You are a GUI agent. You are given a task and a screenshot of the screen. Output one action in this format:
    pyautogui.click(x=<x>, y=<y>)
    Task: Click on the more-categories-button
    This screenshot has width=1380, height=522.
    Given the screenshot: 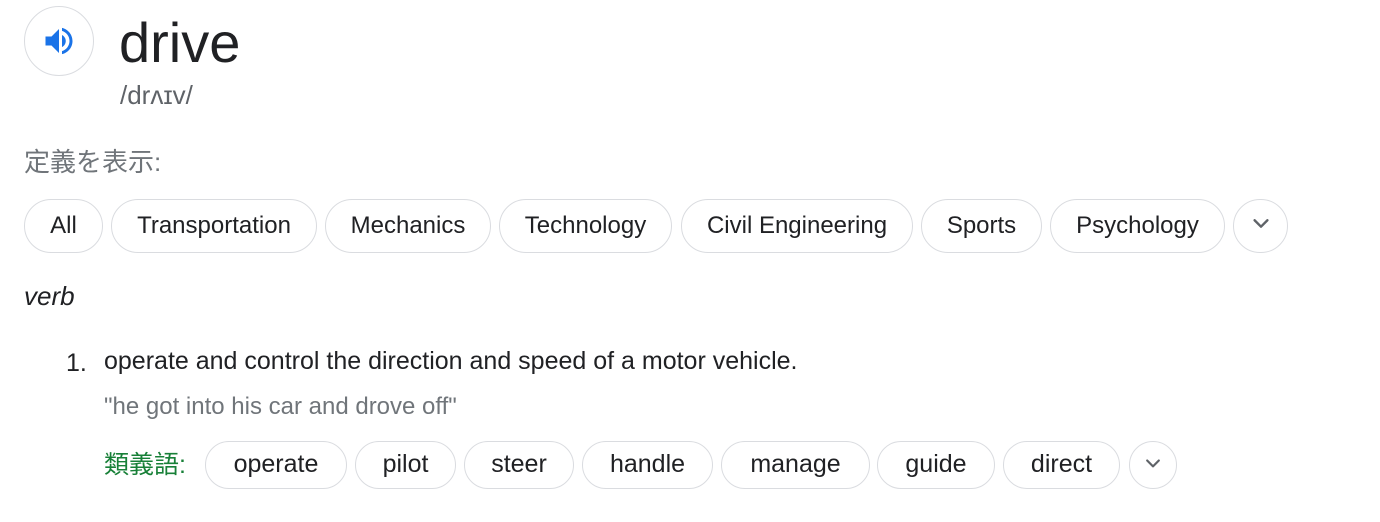 What is the action you would take?
    pyautogui.click(x=1260, y=226)
    